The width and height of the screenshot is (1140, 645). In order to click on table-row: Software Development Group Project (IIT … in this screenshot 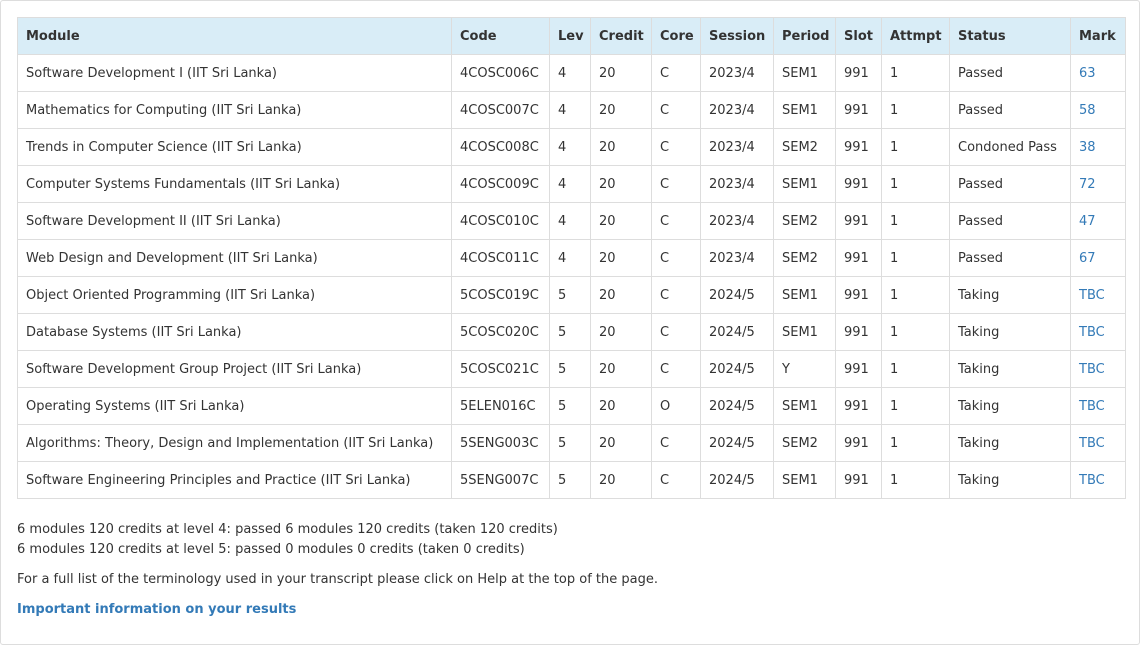, I will do `click(571, 369)`.